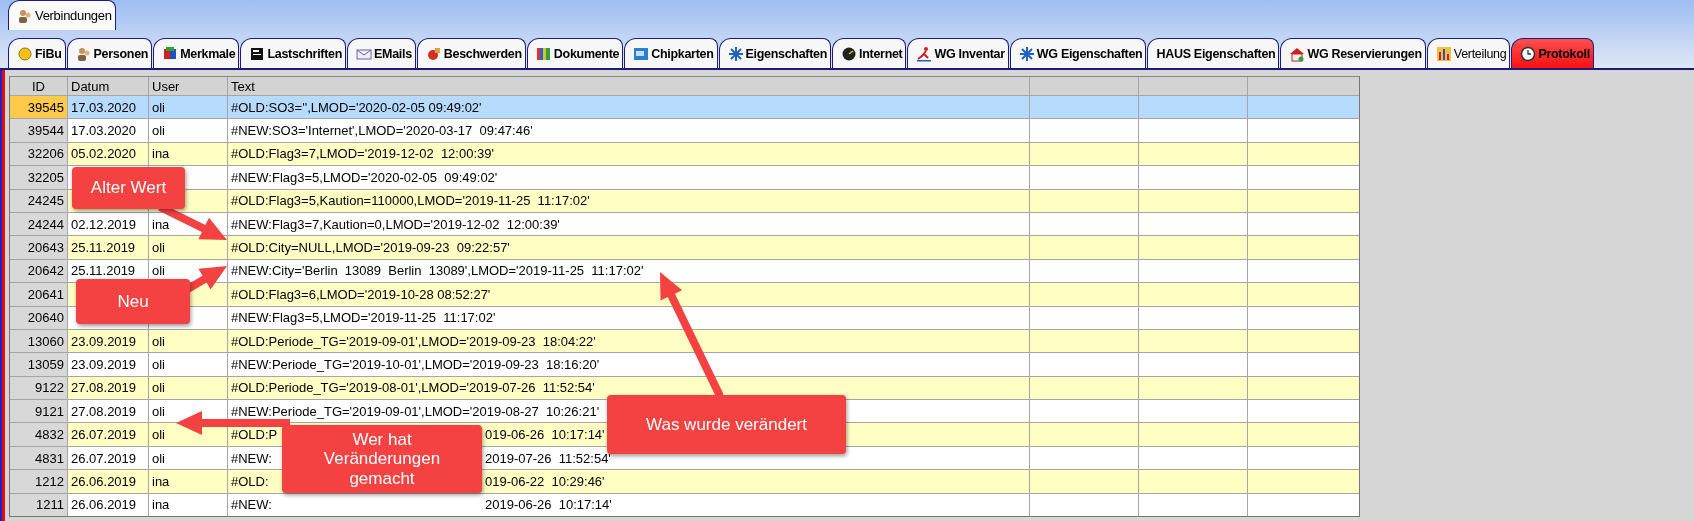 This screenshot has height=521, width=1694. What do you see at coordinates (1213, 53) in the screenshot?
I see `tab: HAUS Eigenschaften` at bounding box center [1213, 53].